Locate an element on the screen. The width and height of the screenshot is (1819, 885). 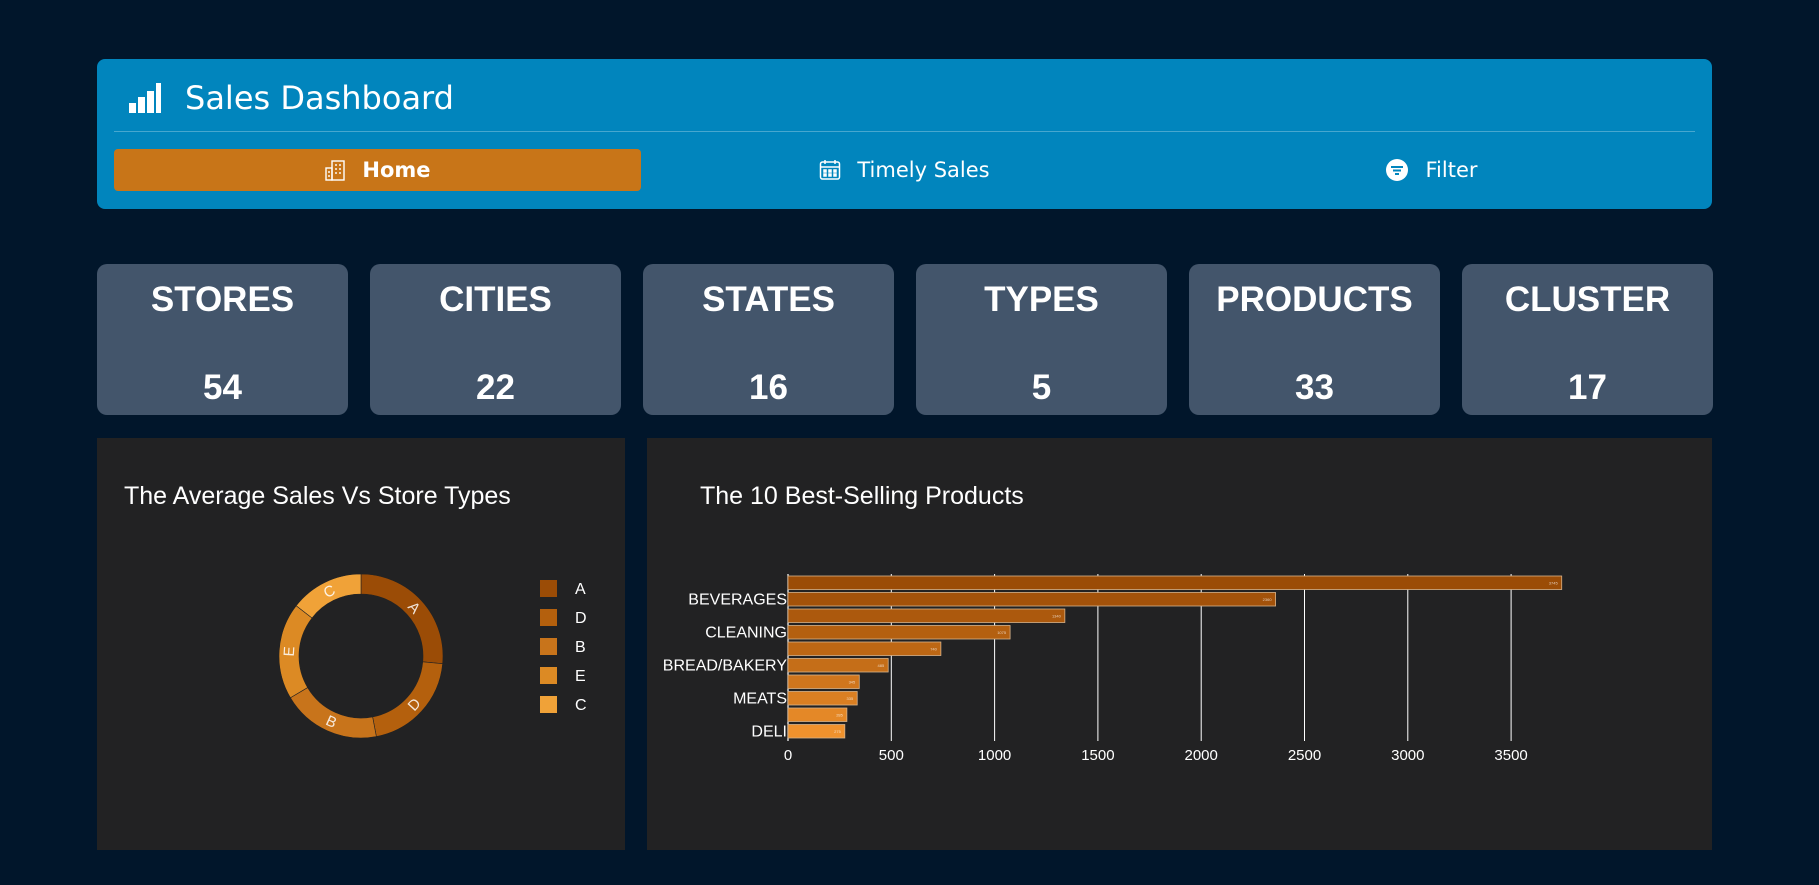
bar-data-label: 2360 is located at coordinates (1268, 599).